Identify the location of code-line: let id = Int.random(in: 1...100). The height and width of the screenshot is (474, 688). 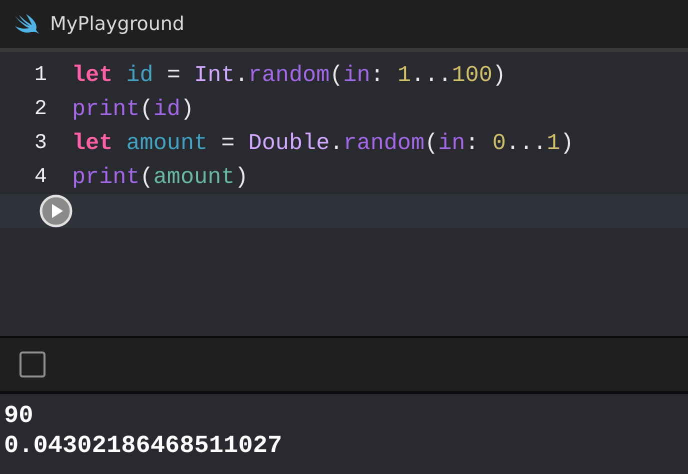
(289, 75).